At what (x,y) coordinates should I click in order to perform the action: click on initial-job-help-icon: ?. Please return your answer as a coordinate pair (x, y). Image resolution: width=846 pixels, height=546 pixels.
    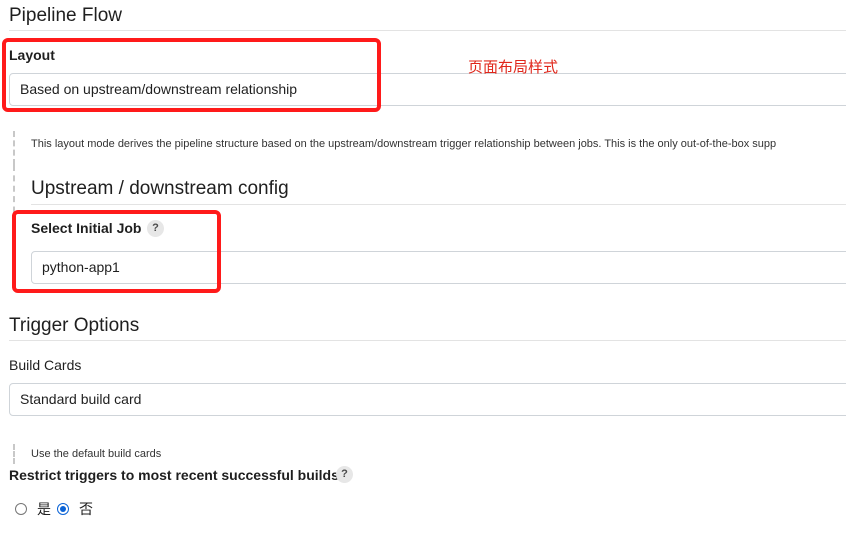
    Looking at the image, I should click on (155, 228).